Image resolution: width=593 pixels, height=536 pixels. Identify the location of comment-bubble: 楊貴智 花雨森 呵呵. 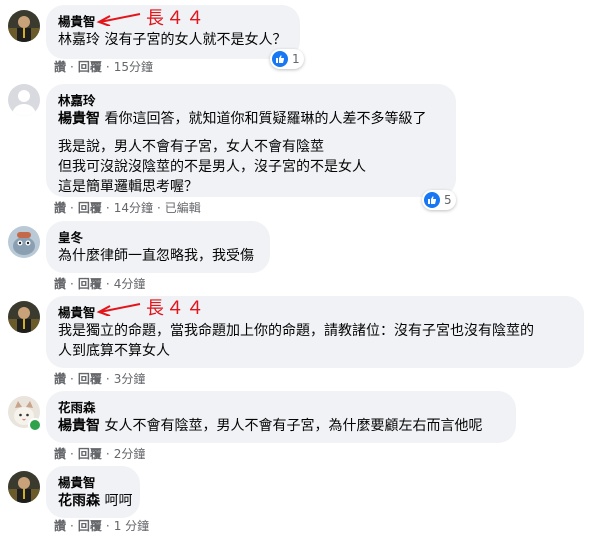
(93, 492).